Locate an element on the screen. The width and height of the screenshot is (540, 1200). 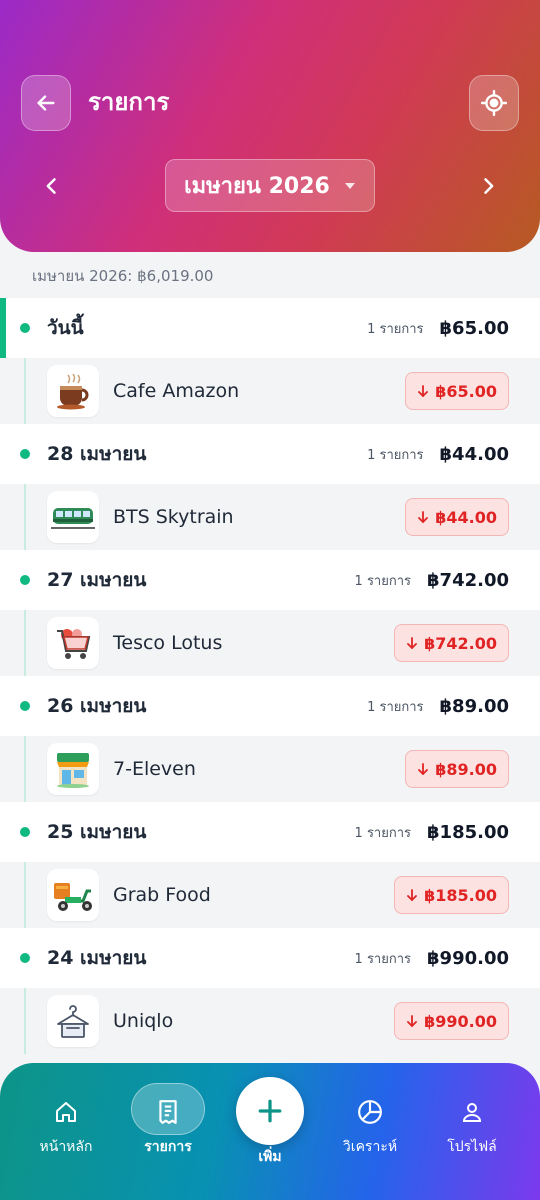
day-total: ฿65.00 is located at coordinates (474, 328).